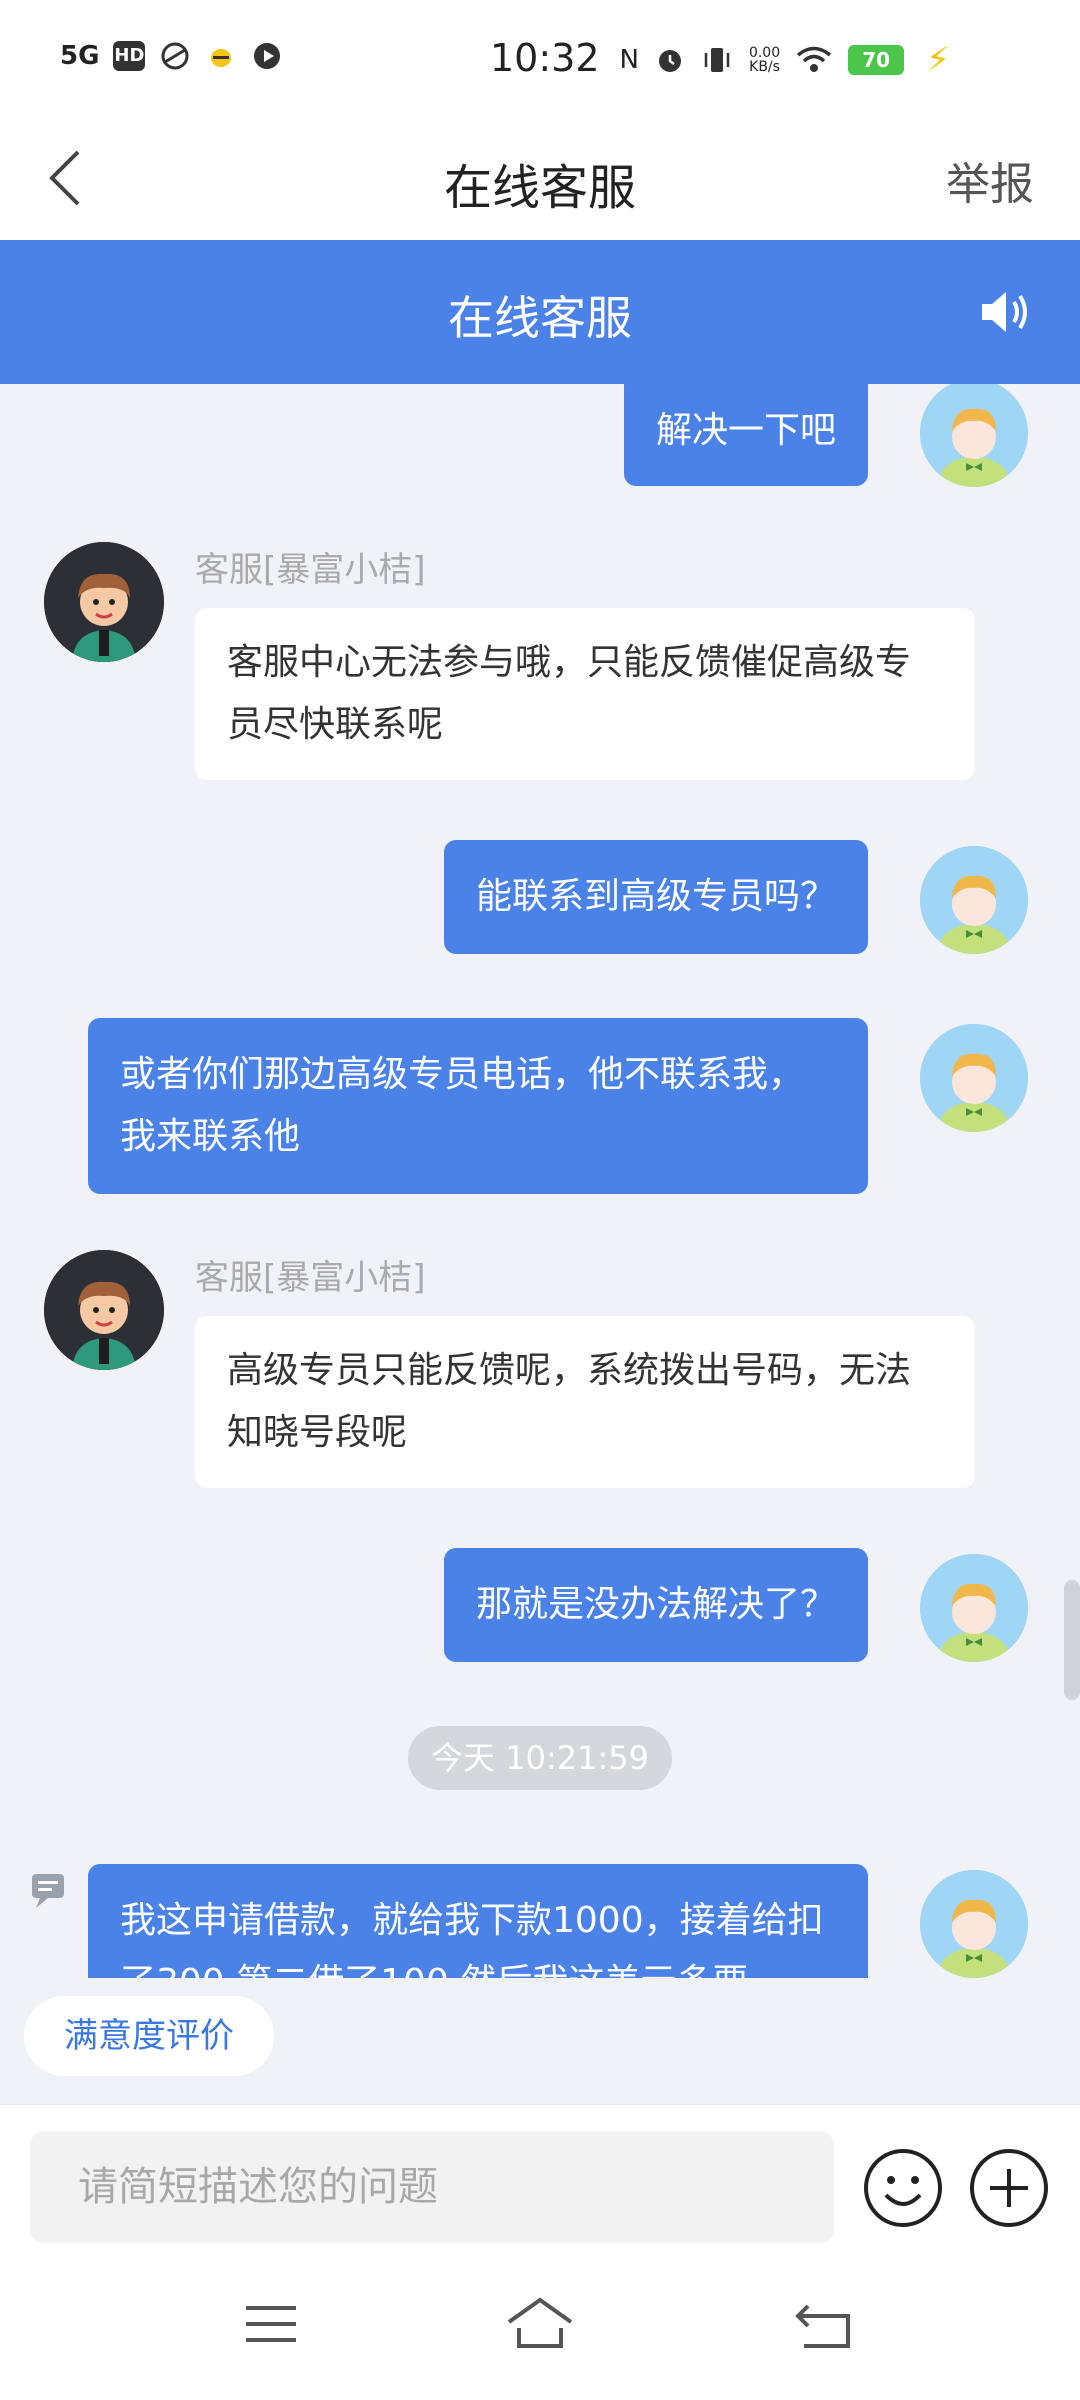 The width and height of the screenshot is (1080, 2400). I want to click on title-bar: 在线客服 举报, so click(540, 180).